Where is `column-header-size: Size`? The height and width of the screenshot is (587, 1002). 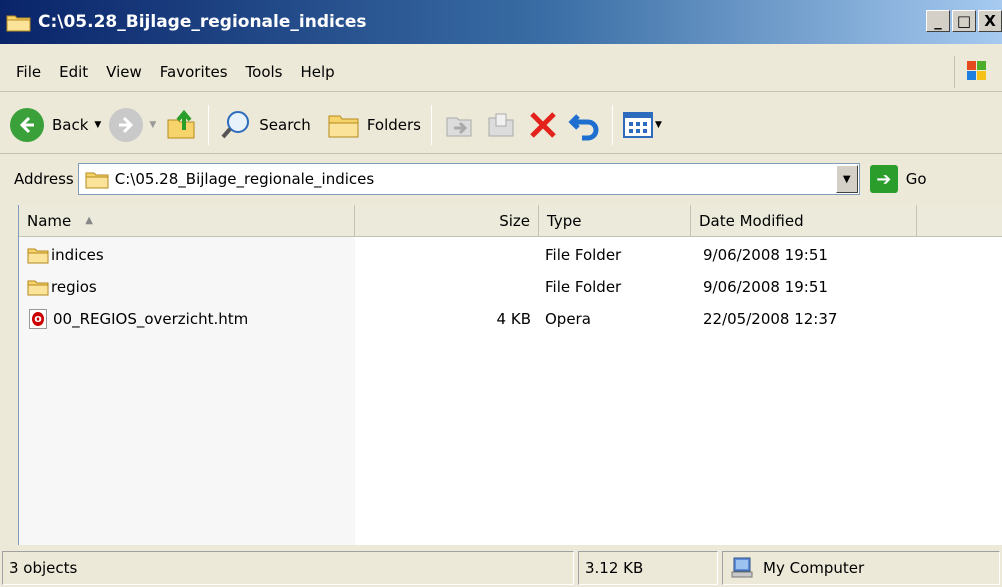 column-header-size: Size is located at coordinates (447, 221).